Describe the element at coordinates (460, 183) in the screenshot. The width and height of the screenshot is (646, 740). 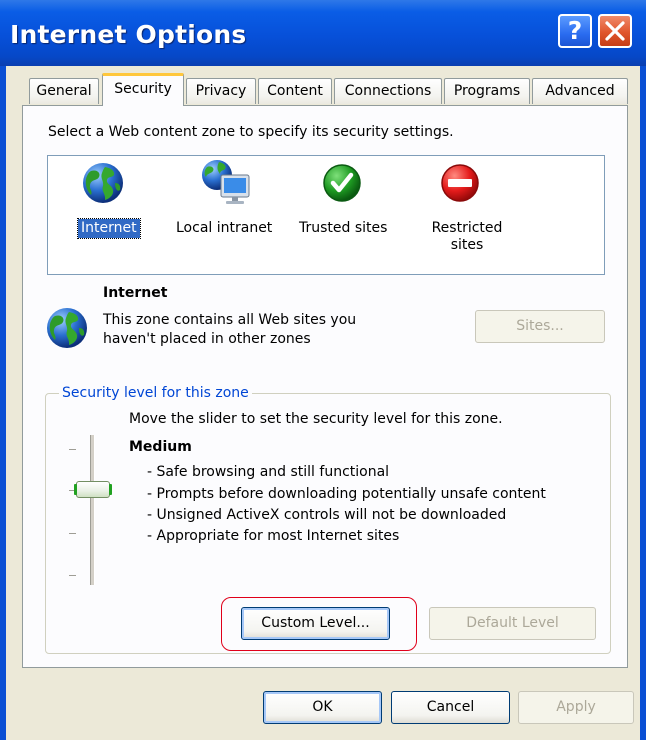
I see `restricted-icon` at that location.